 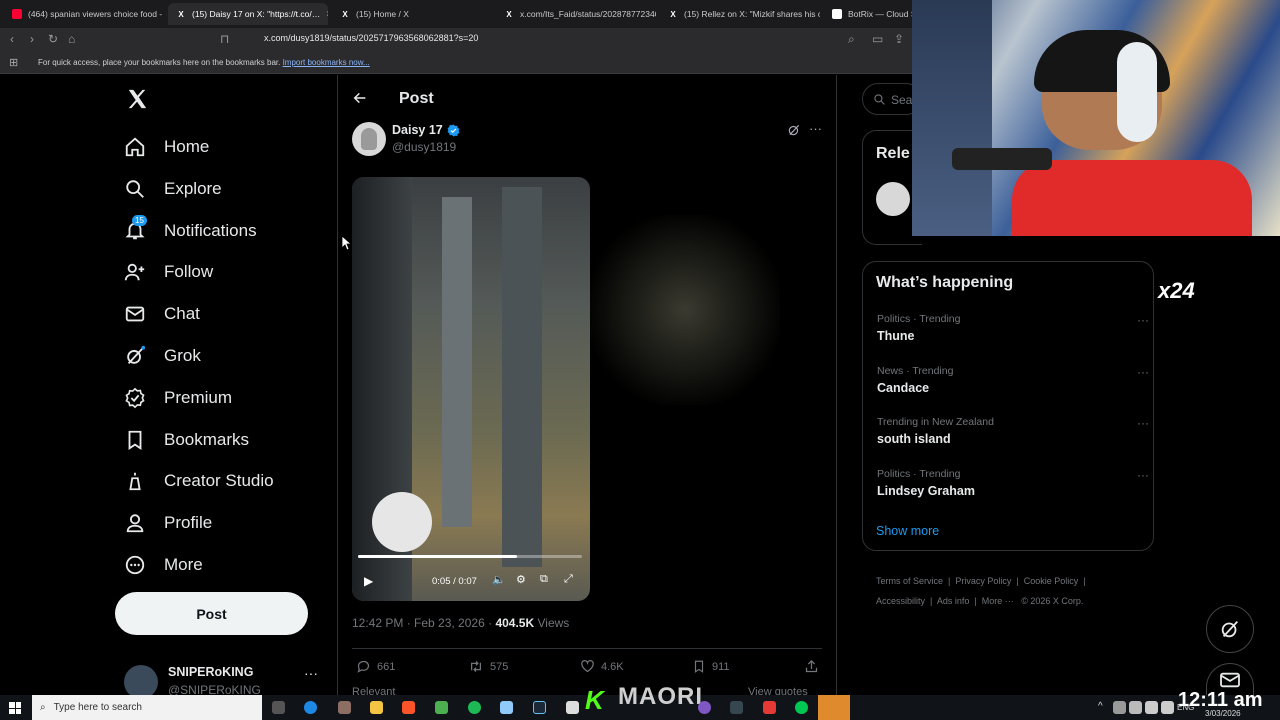 What do you see at coordinates (521, 579) in the screenshot?
I see `settings-gear-icon: ⚙` at bounding box center [521, 579].